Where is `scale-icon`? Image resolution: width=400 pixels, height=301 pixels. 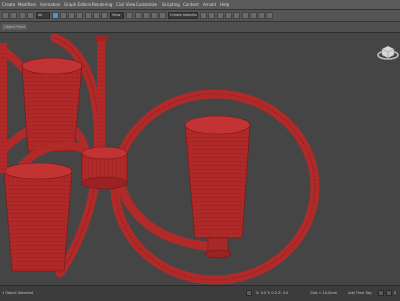
scale-icon is located at coordinates (104, 15).